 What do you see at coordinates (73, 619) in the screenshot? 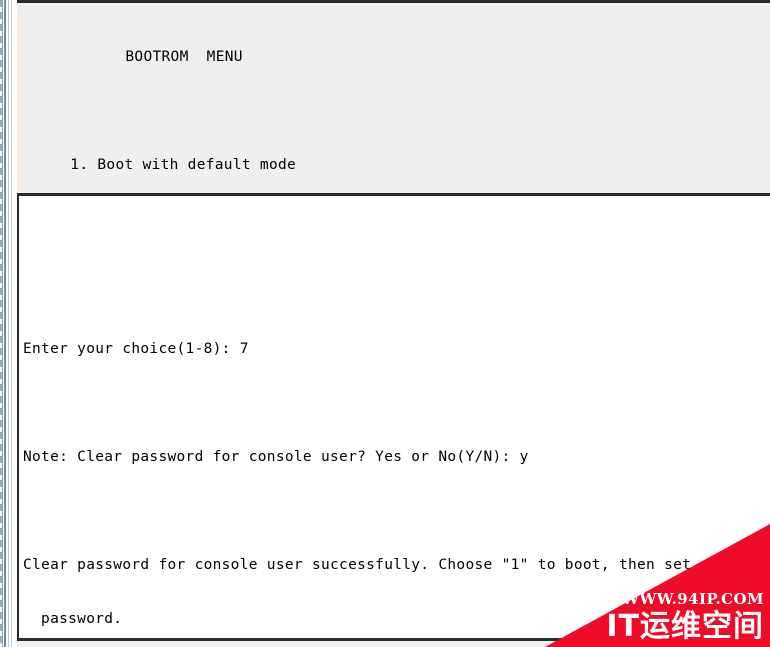
I see `terminal-success-line-2: password.` at bounding box center [73, 619].